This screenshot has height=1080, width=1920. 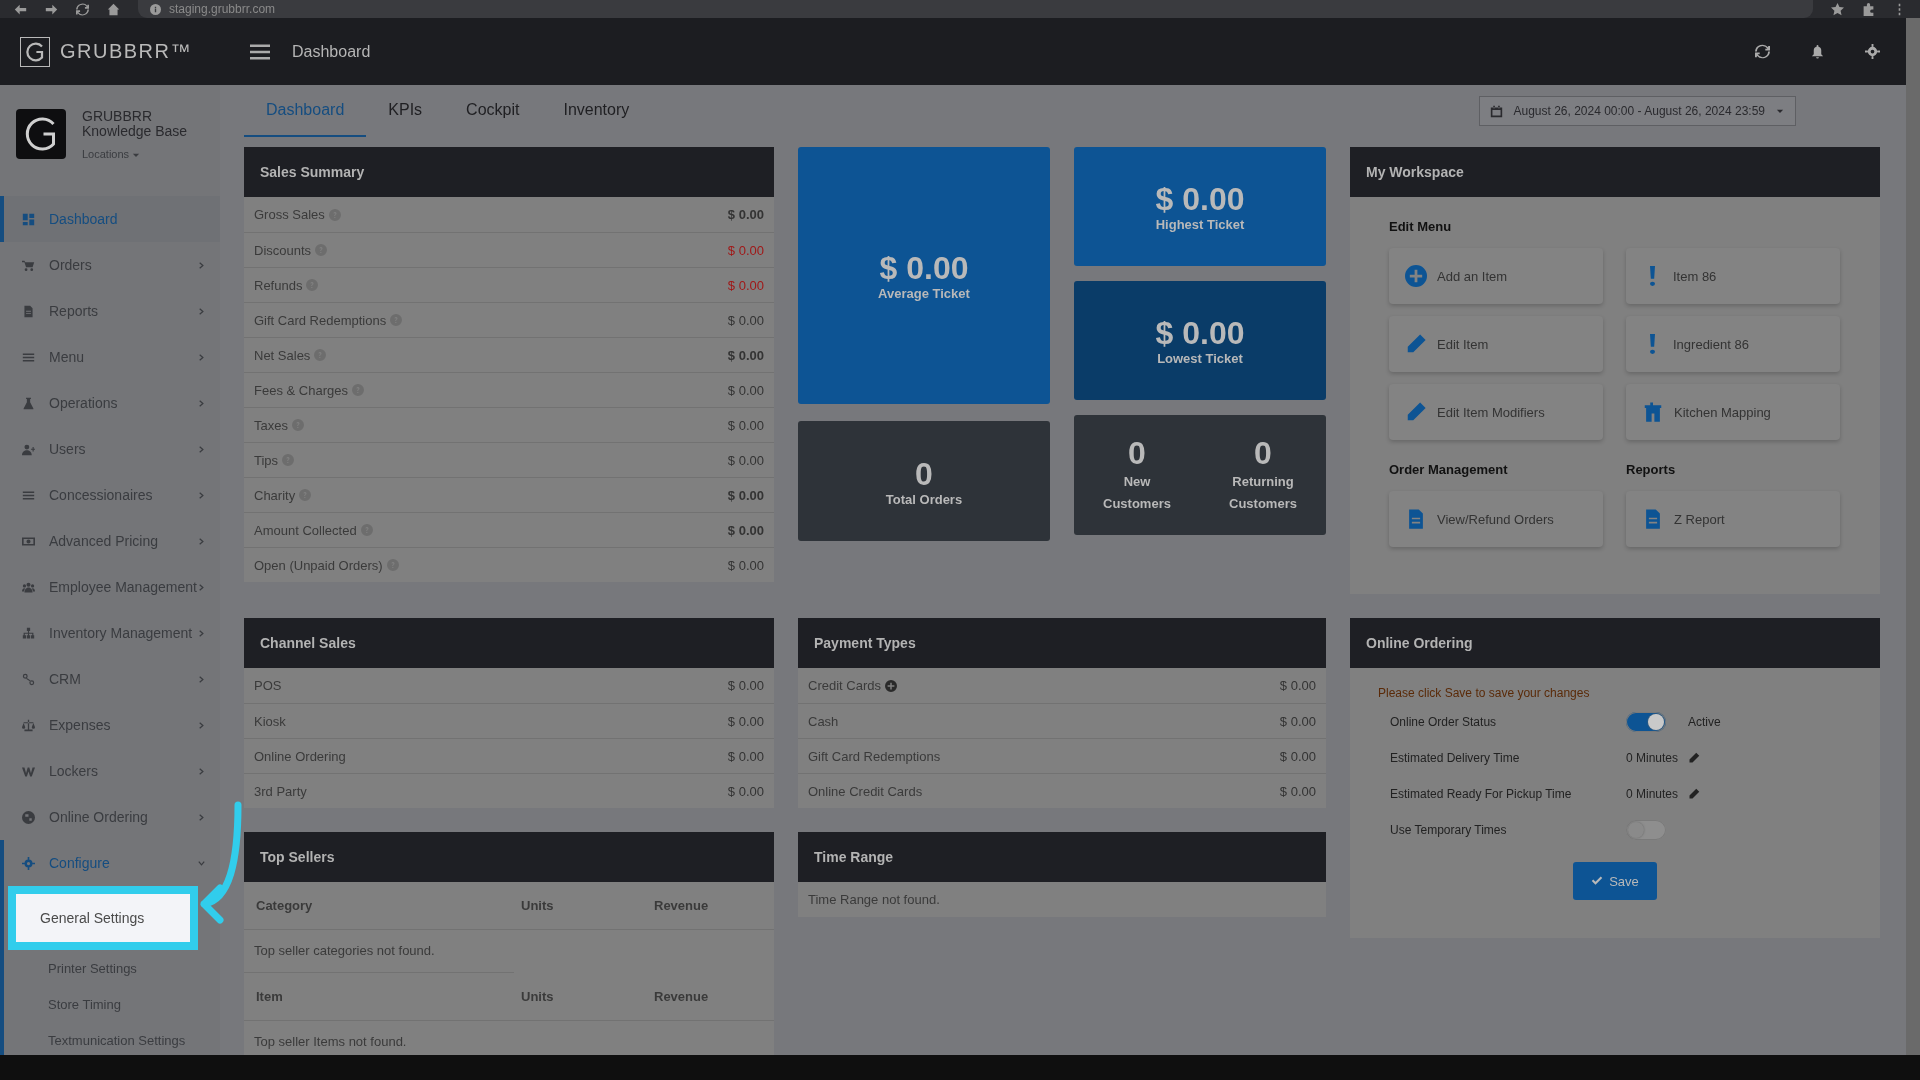 What do you see at coordinates (110, 725) in the screenshot?
I see `sidebar-item: Expenses` at bounding box center [110, 725].